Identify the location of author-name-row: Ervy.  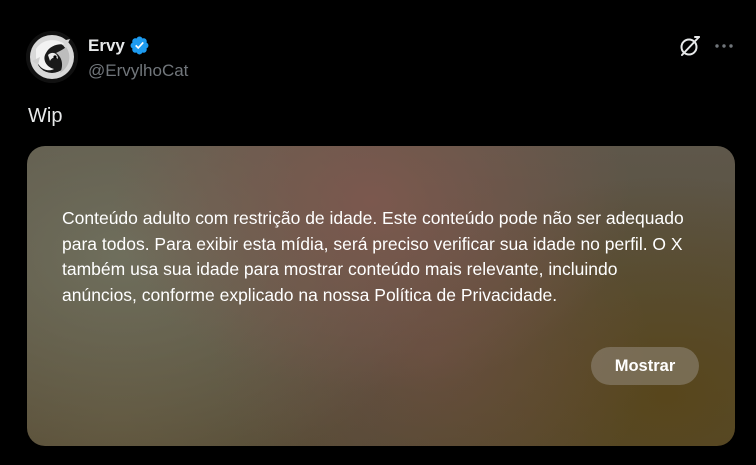
(119, 45).